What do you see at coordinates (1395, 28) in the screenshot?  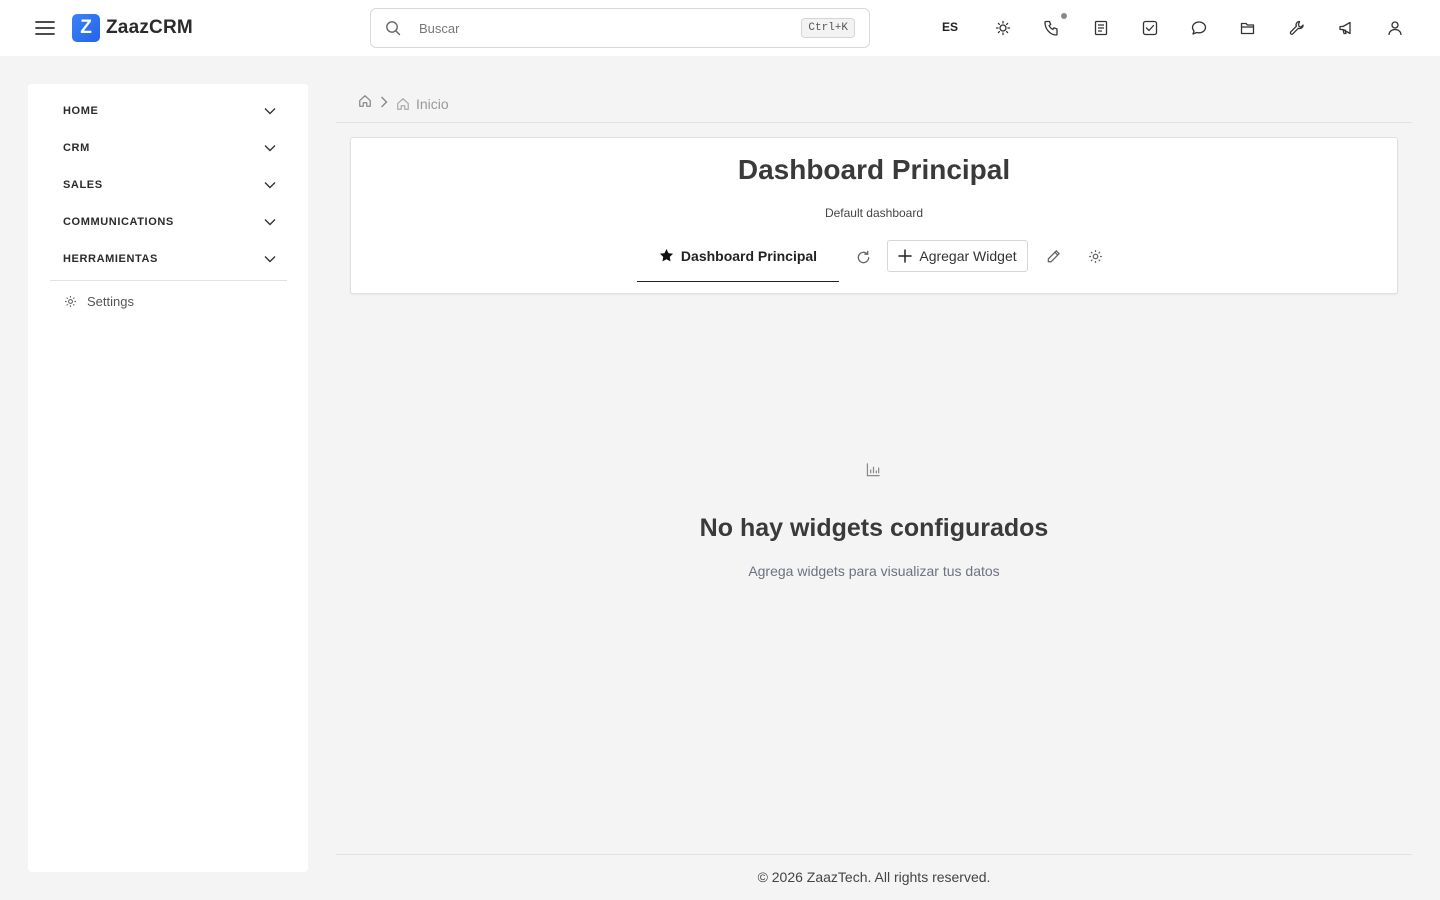 I see `user-icon` at bounding box center [1395, 28].